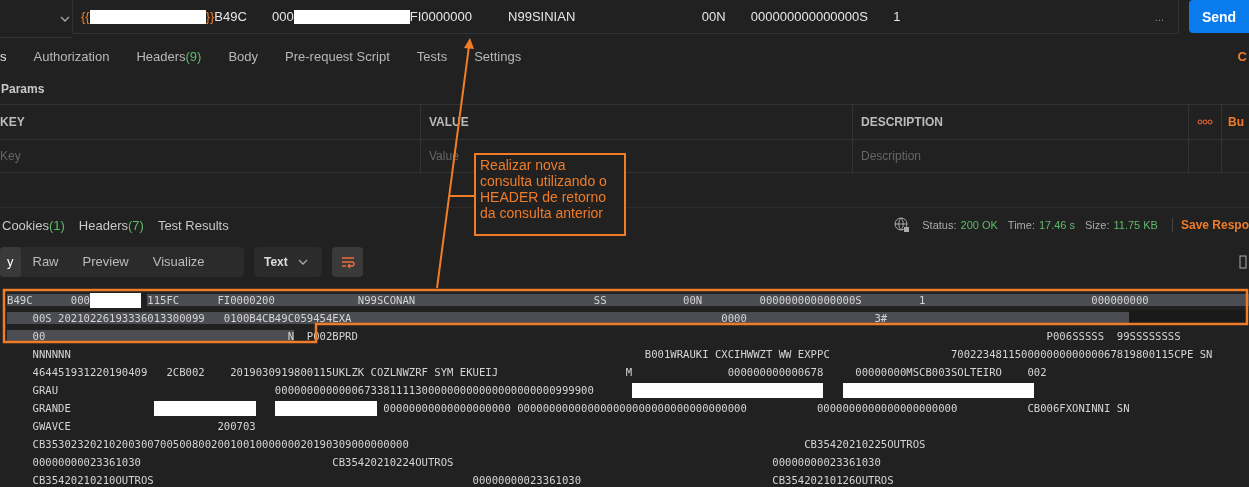 This screenshot has height=487, width=1249. I want to click on save-response-link: Save Respo, so click(1210, 225).